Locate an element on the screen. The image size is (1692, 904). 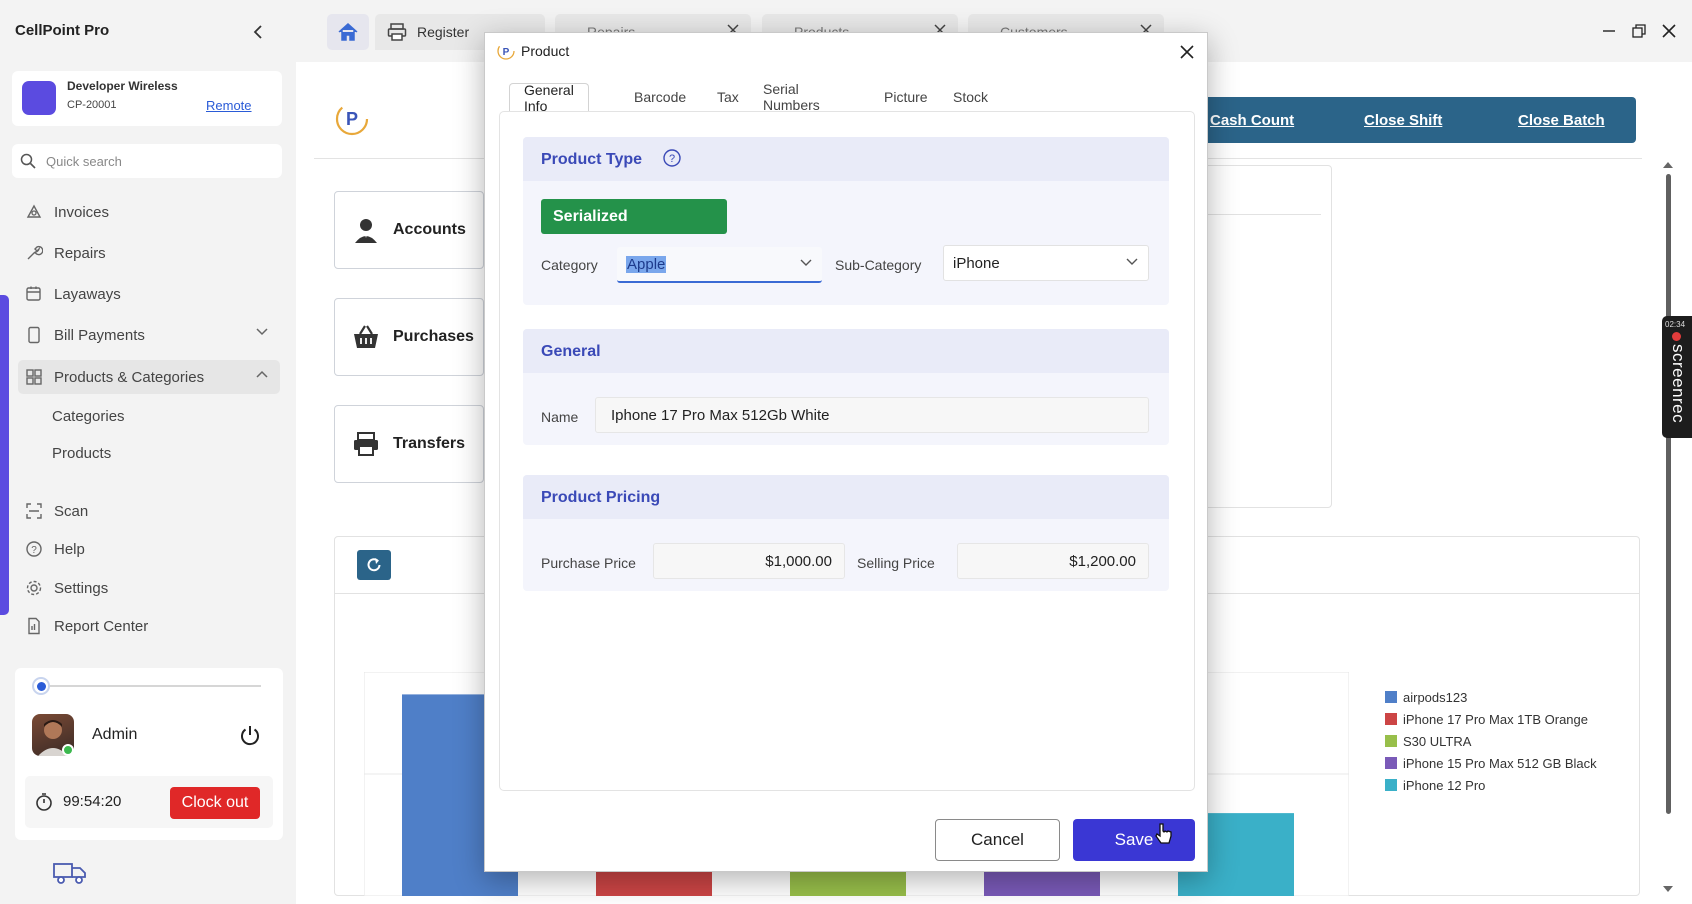
nav-item-settings: Settings is located at coordinates (149, 588).